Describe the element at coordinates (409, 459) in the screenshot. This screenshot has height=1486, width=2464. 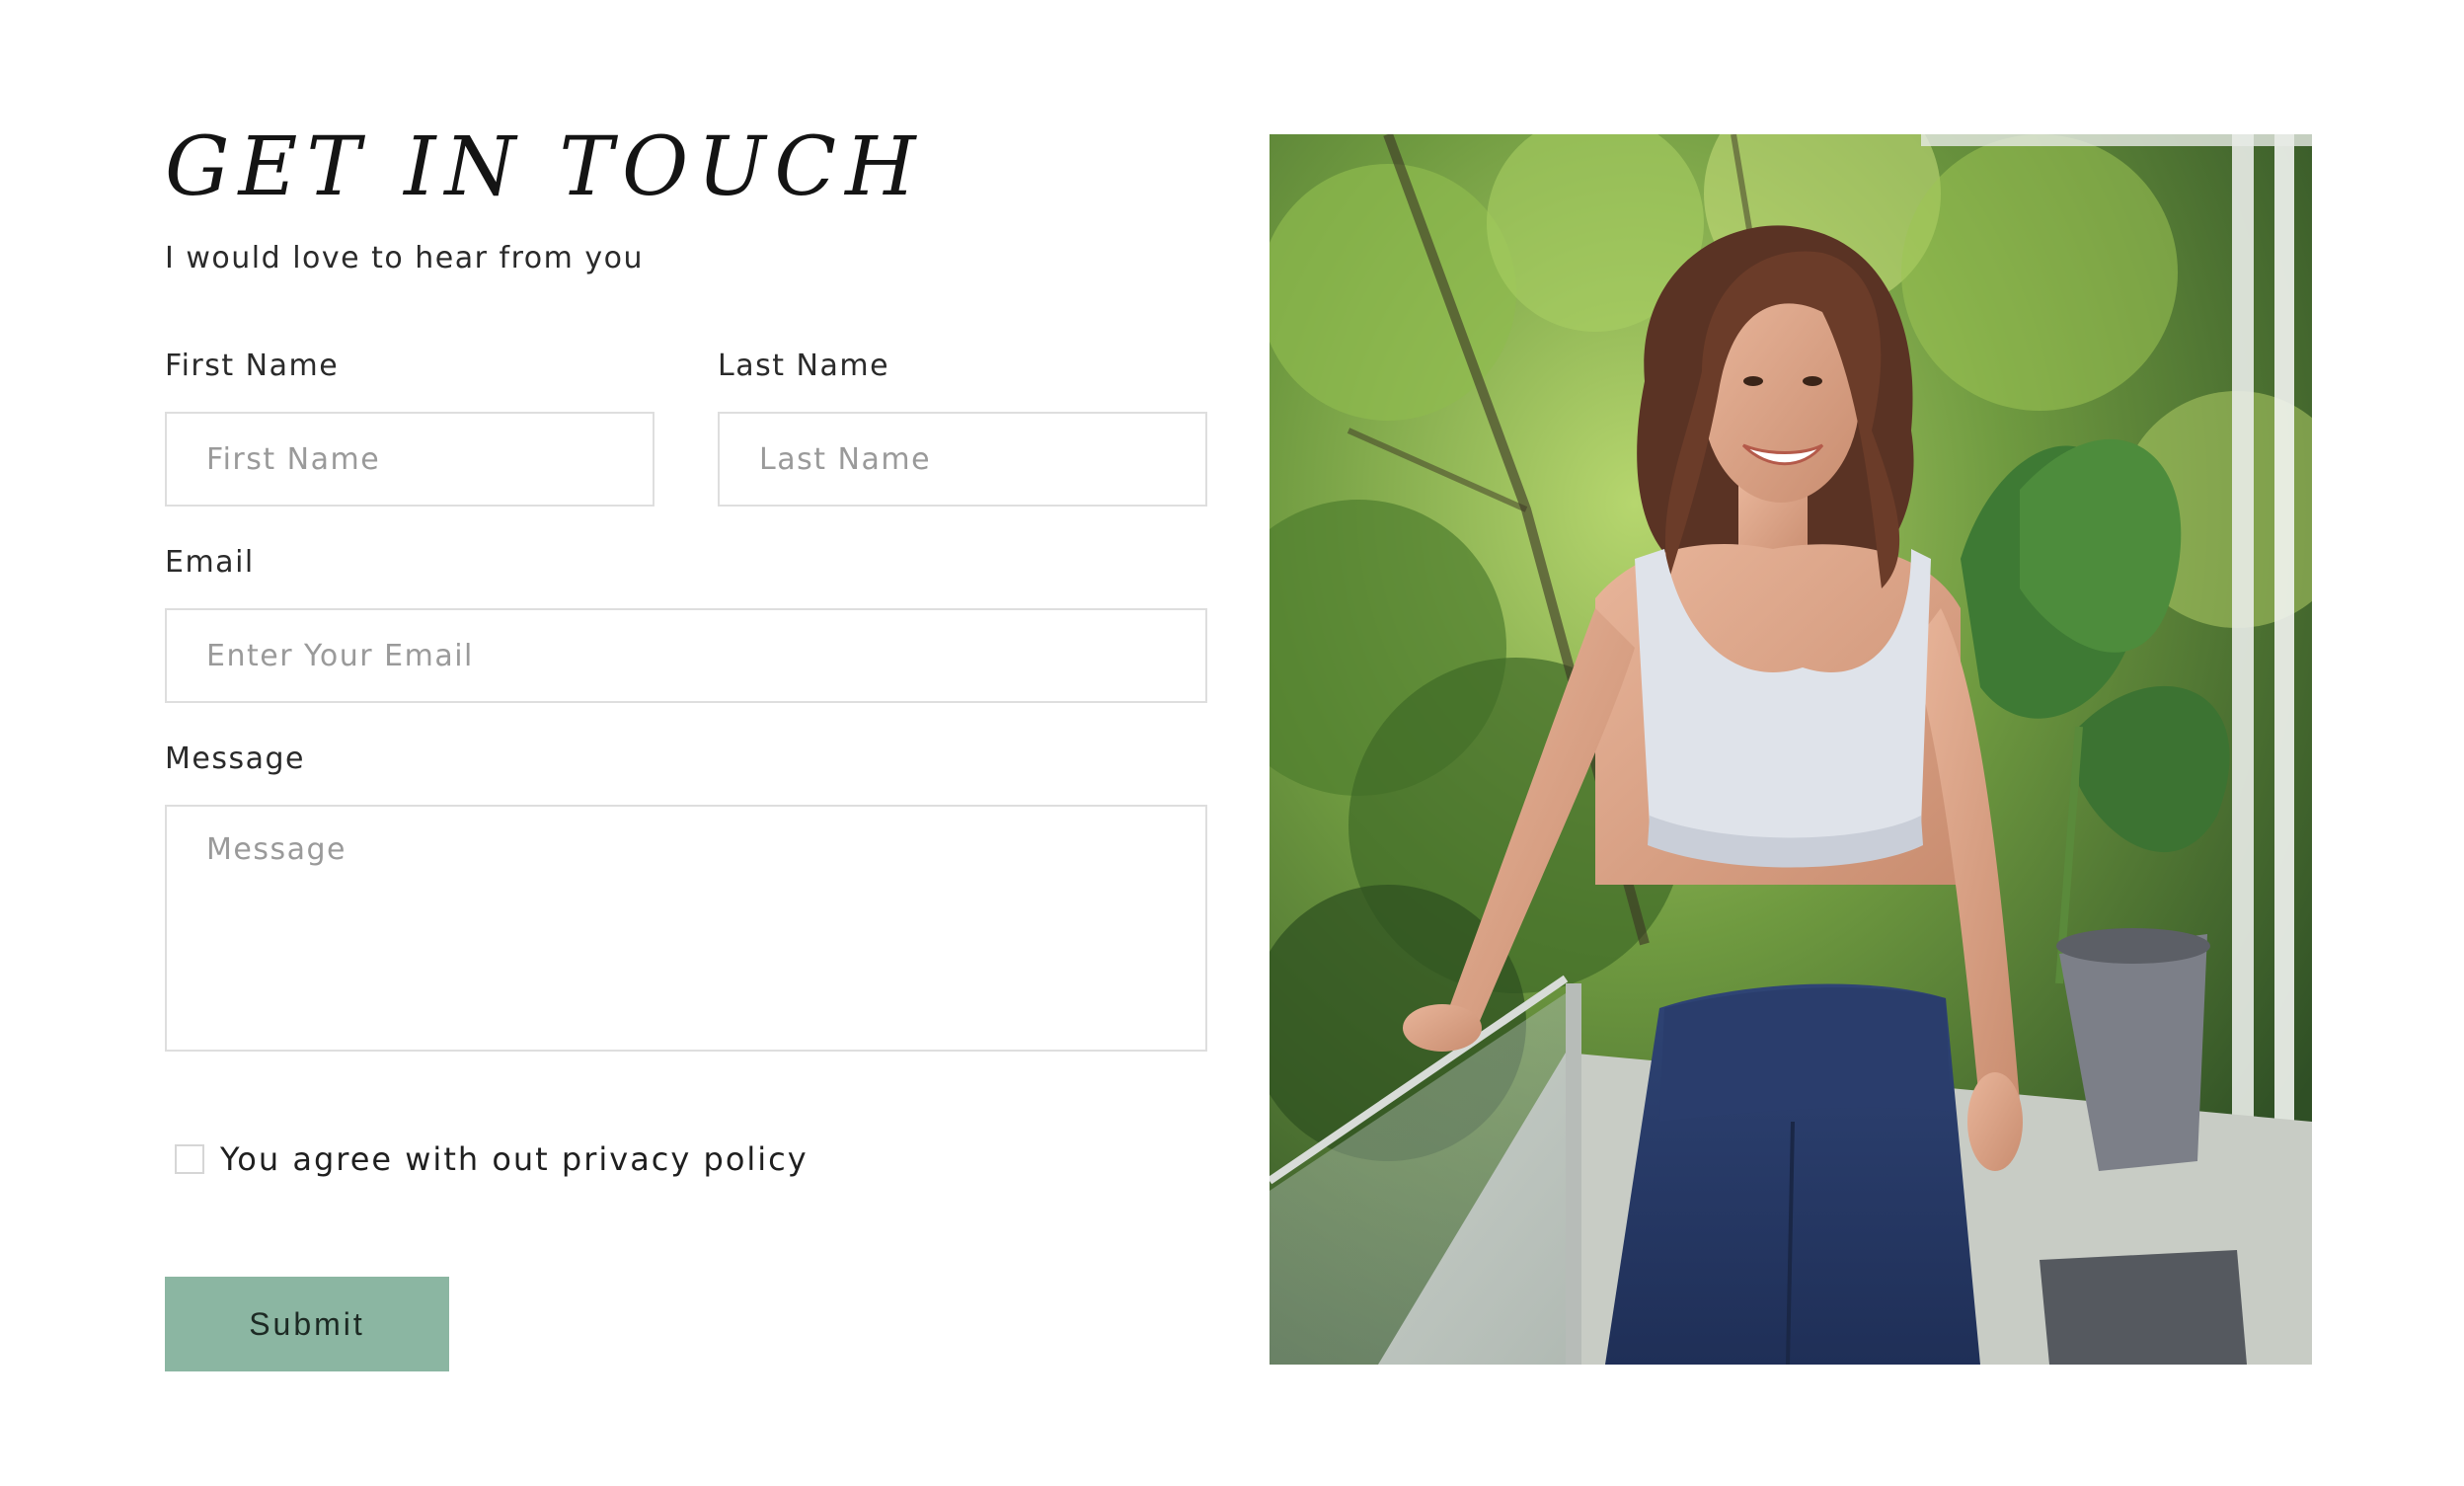
I see `first-name-input: First Name` at that location.